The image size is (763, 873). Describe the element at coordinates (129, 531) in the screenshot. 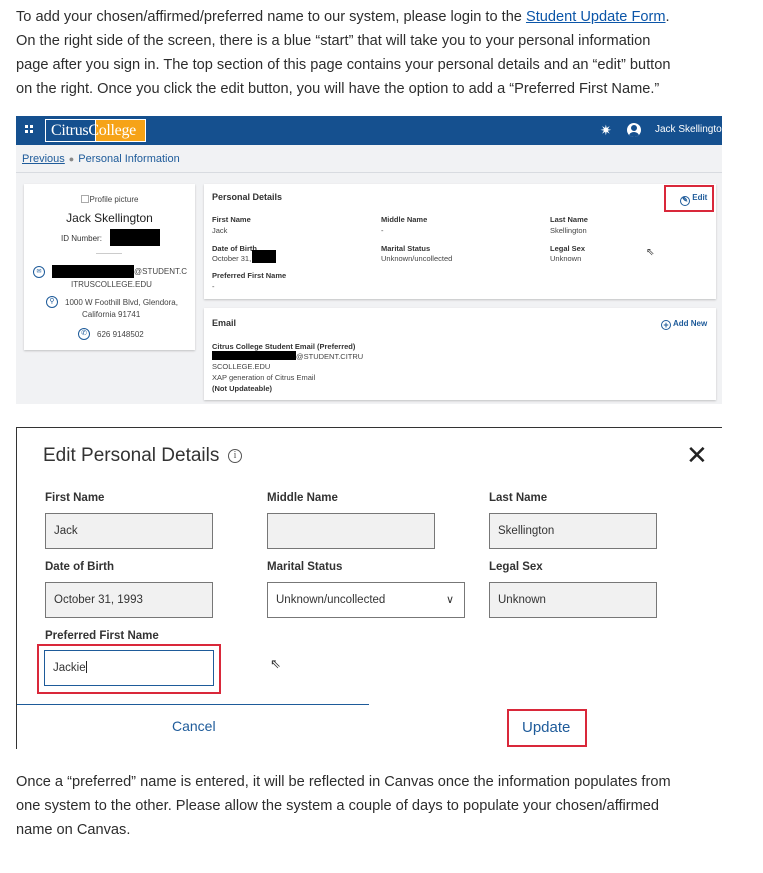

I see `first-name-field: Jack` at that location.